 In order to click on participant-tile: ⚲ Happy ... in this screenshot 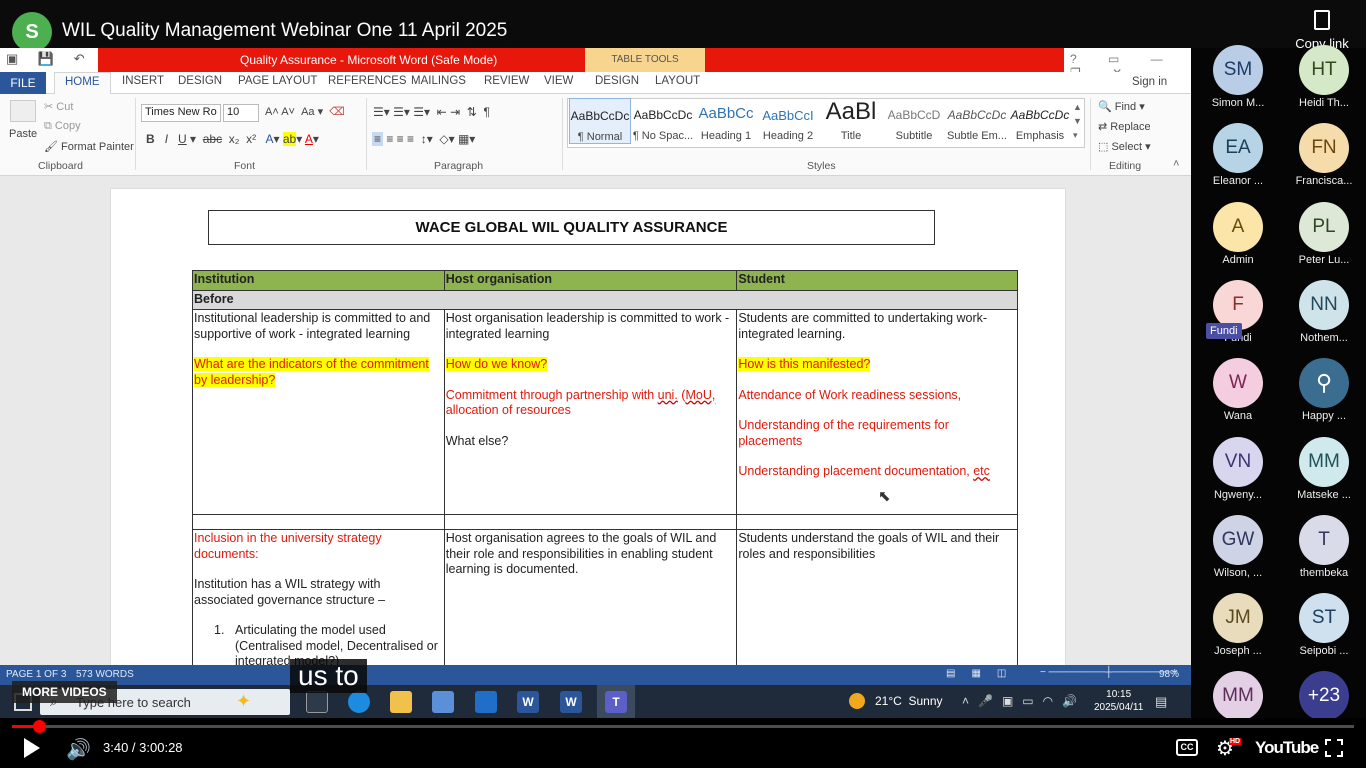, I will do `click(1324, 390)`.